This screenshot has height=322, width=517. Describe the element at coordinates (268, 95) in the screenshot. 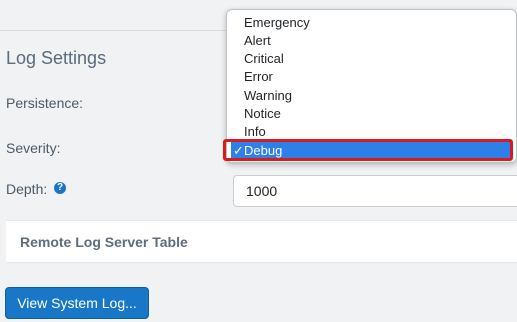

I see `option-warning: Warning` at that location.